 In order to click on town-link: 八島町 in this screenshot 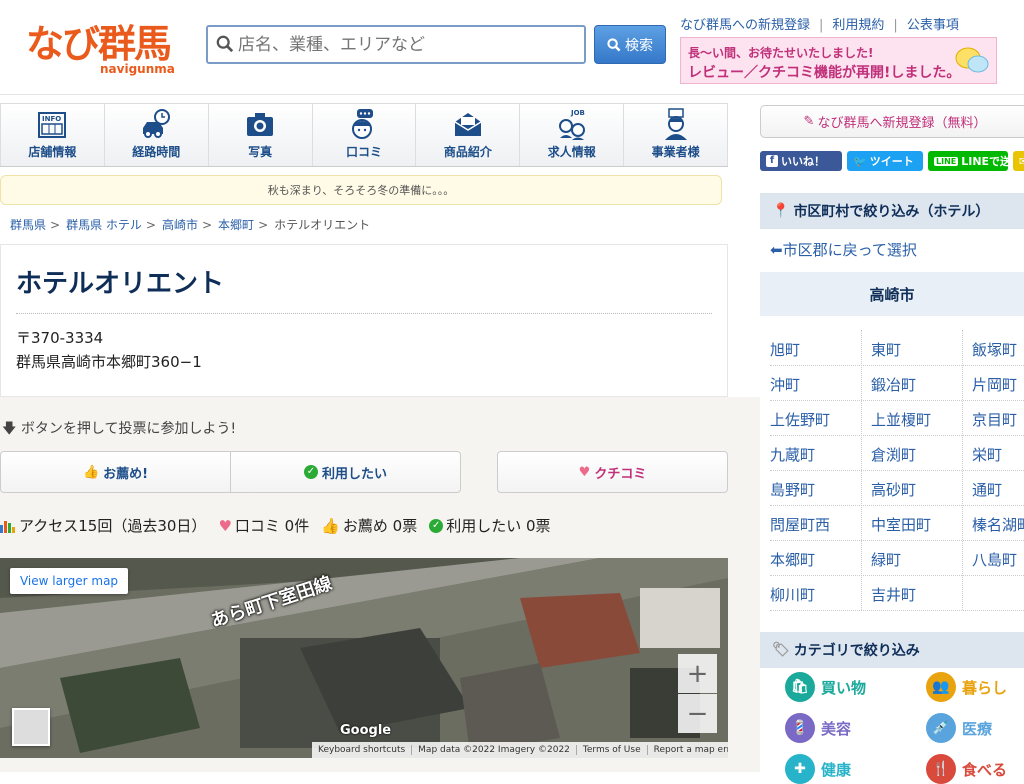, I will do `click(994, 559)`.